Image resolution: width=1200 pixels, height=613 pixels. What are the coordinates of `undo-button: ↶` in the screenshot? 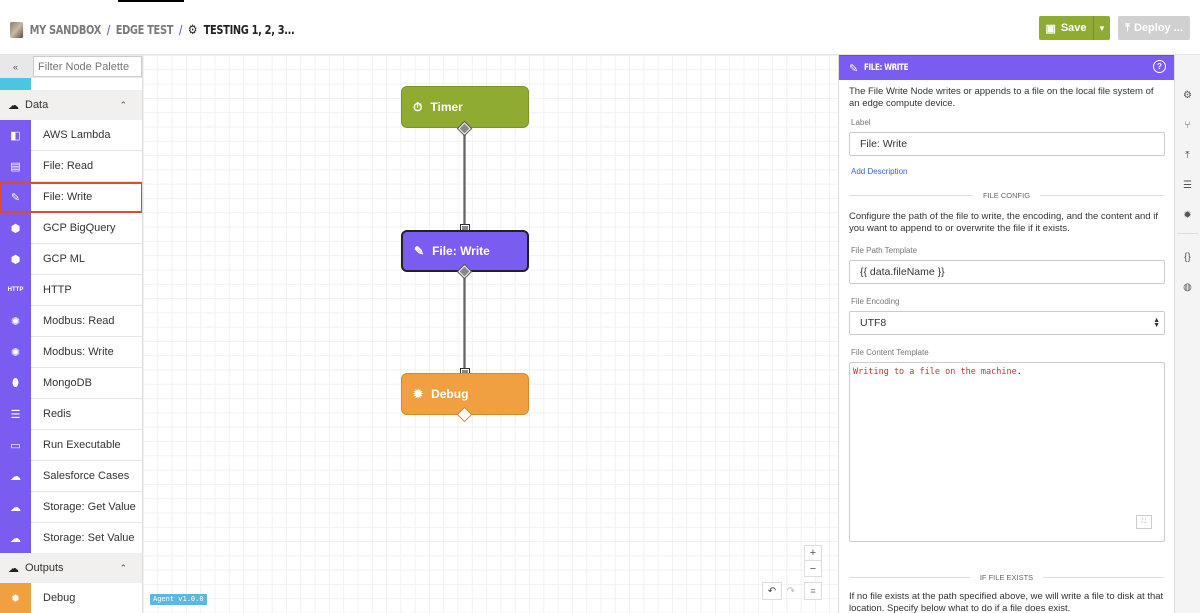 It's located at (772, 591).